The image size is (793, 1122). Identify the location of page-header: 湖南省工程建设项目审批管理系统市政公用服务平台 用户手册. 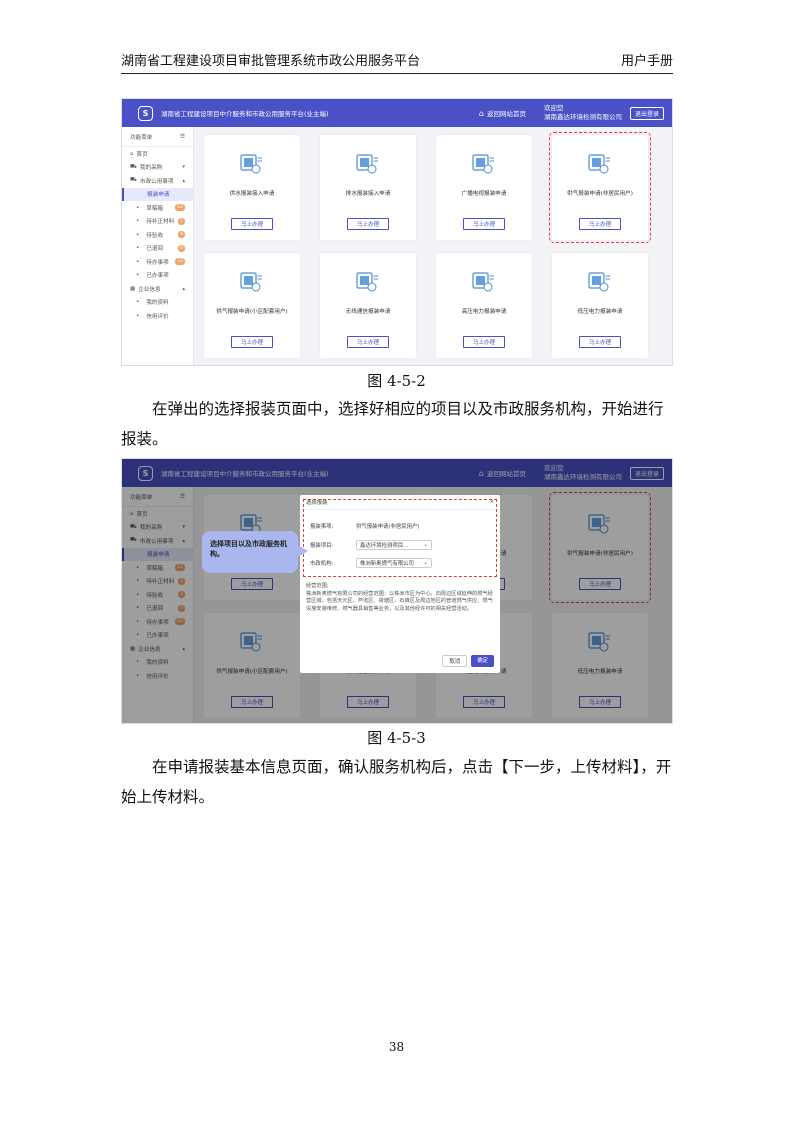
(397, 63).